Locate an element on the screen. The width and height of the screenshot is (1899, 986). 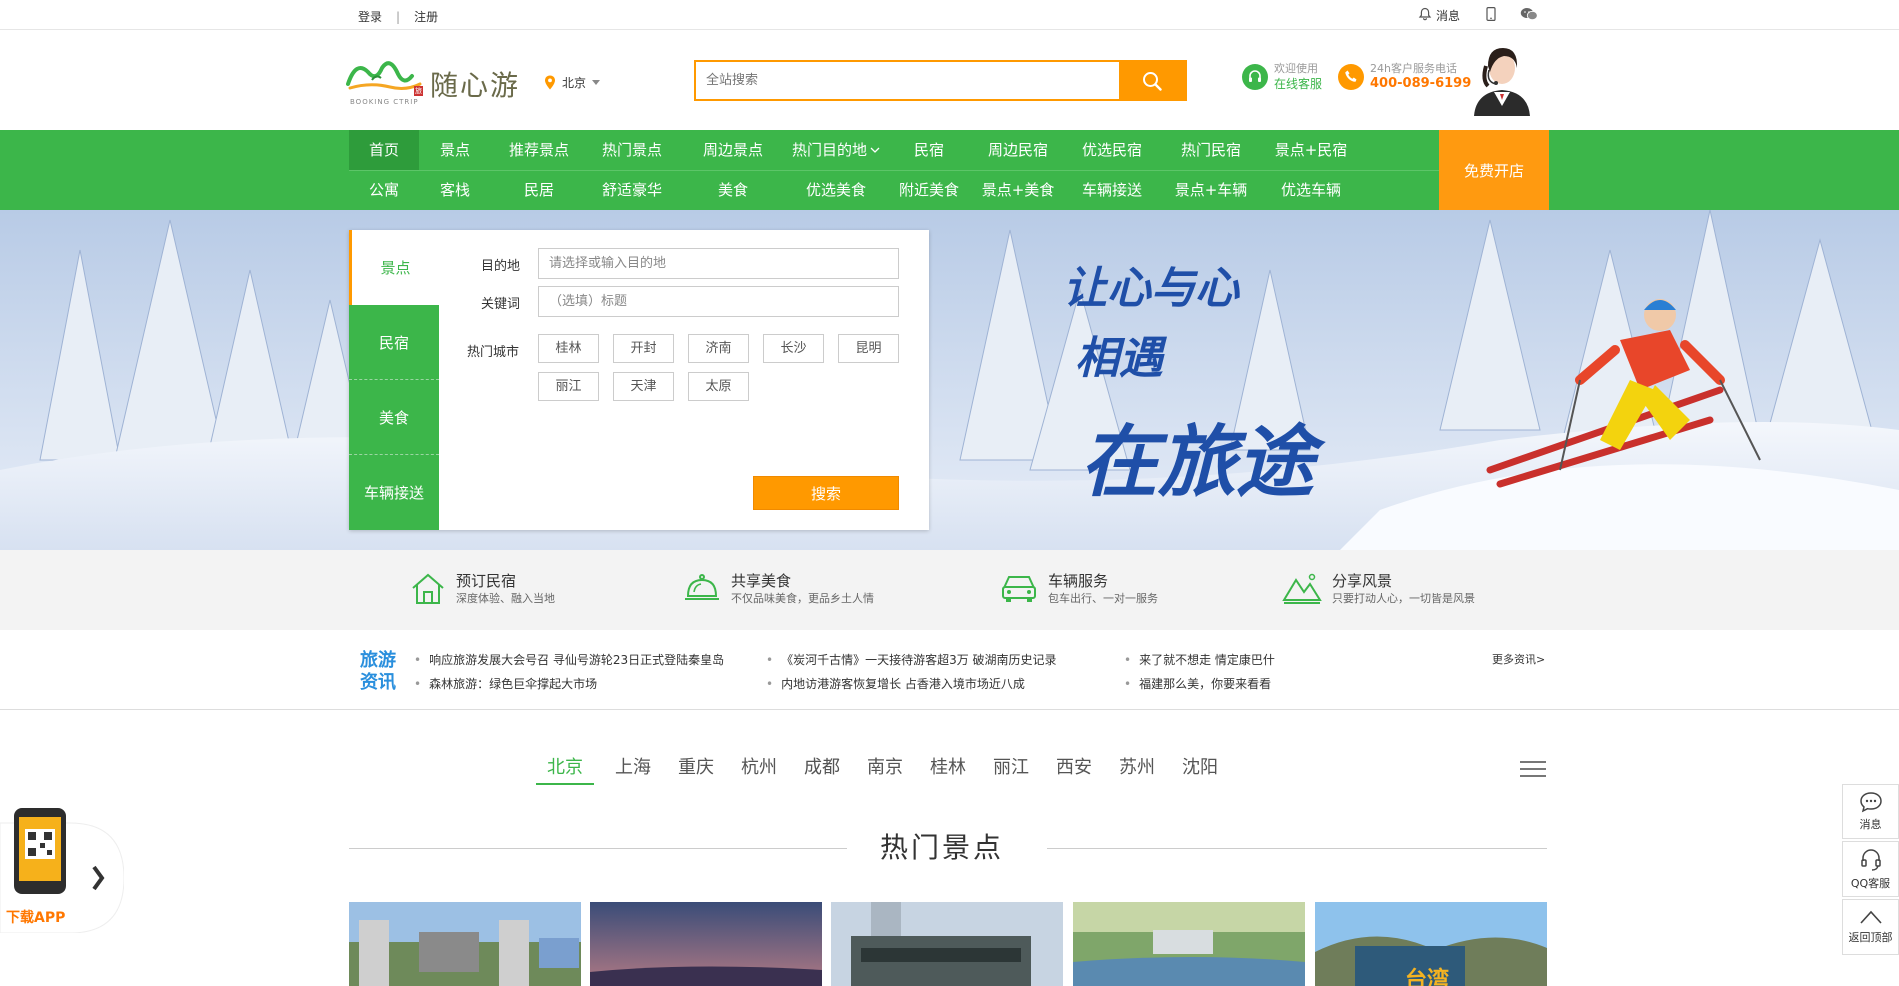
nav-item: 优选民宿 is located at coordinates (1112, 150).